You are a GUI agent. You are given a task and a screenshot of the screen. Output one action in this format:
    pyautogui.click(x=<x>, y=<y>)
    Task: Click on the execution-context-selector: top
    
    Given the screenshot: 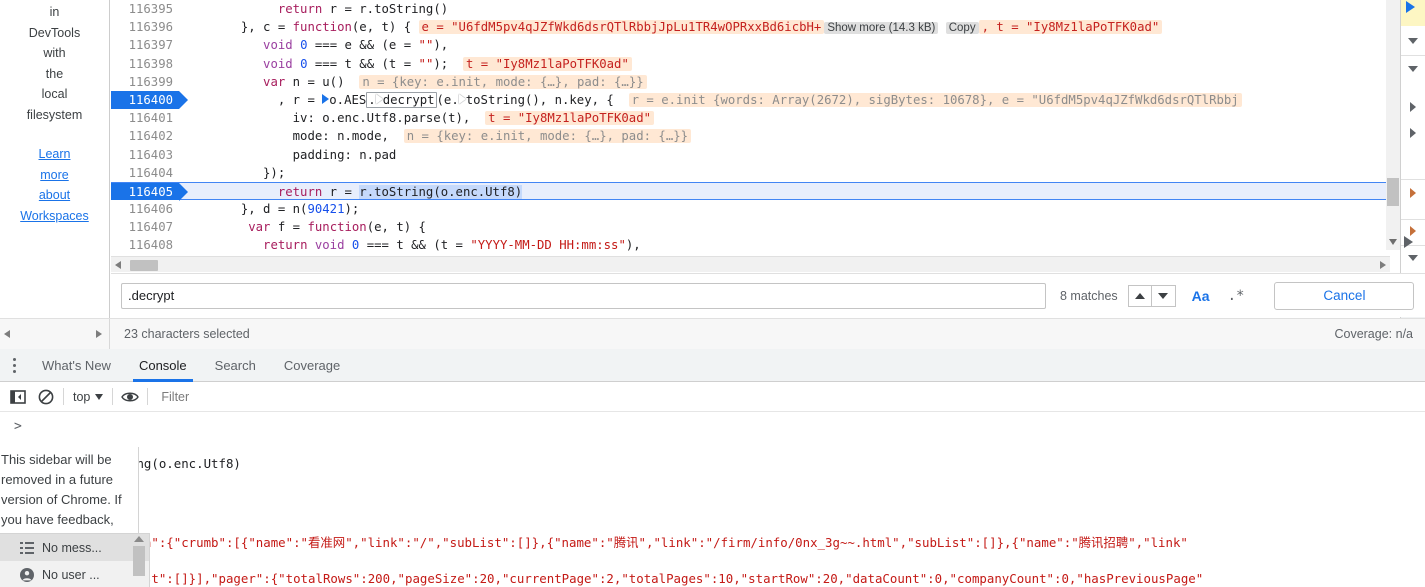 What is the action you would take?
    pyautogui.click(x=88, y=397)
    